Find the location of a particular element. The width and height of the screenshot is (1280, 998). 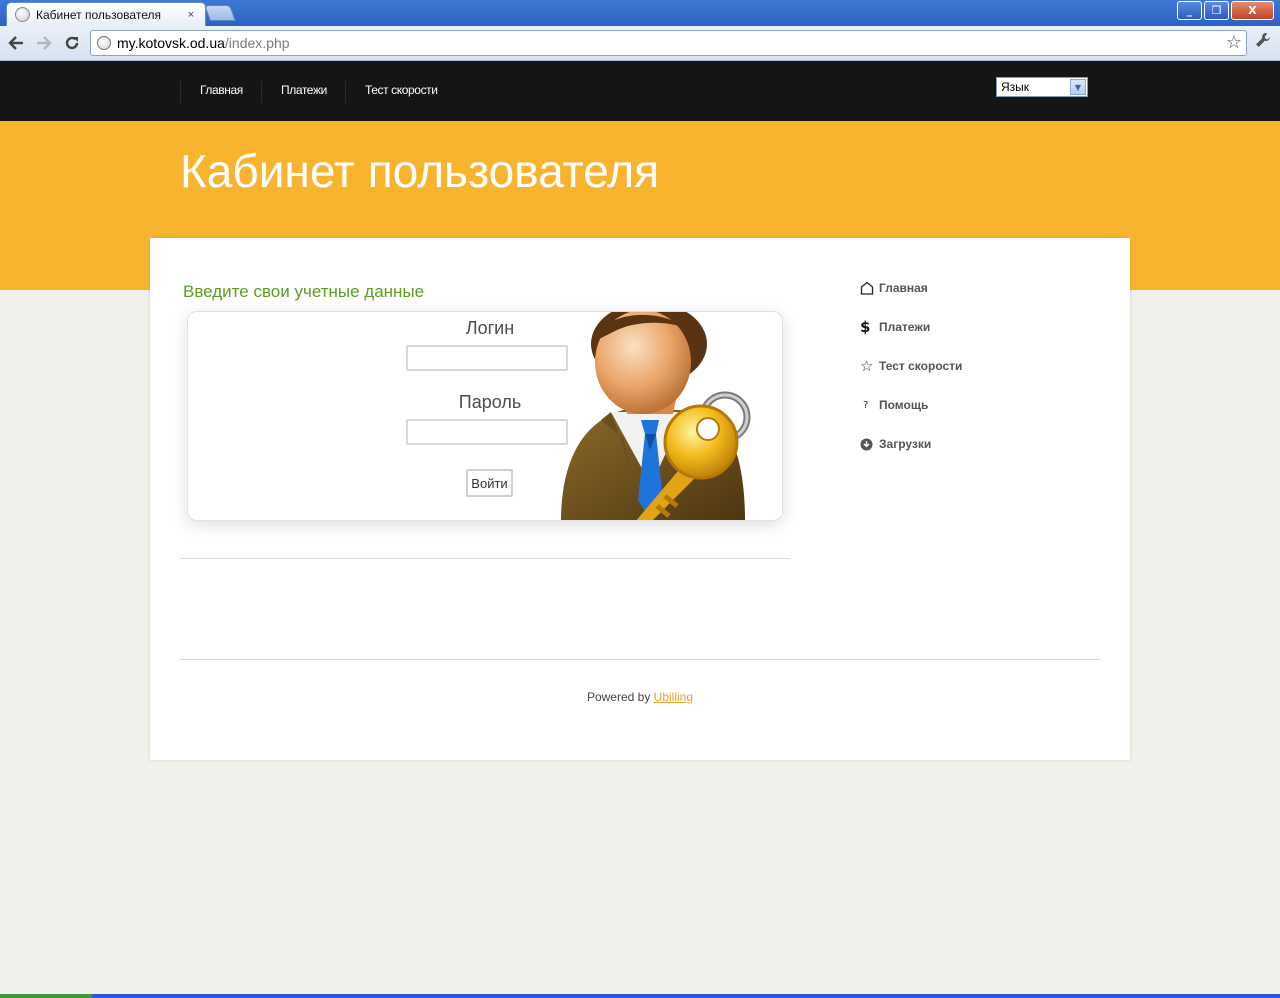

side-menu-item-payments: $ Платежи is located at coordinates (960, 327).